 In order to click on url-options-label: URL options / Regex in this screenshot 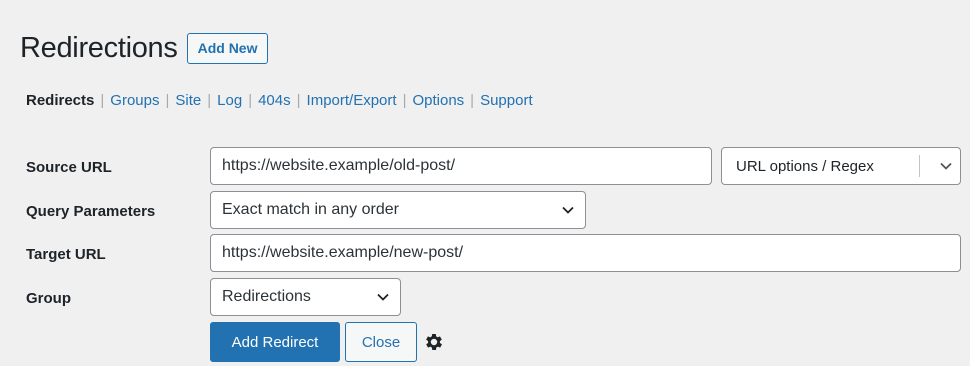, I will do `click(820, 166)`.